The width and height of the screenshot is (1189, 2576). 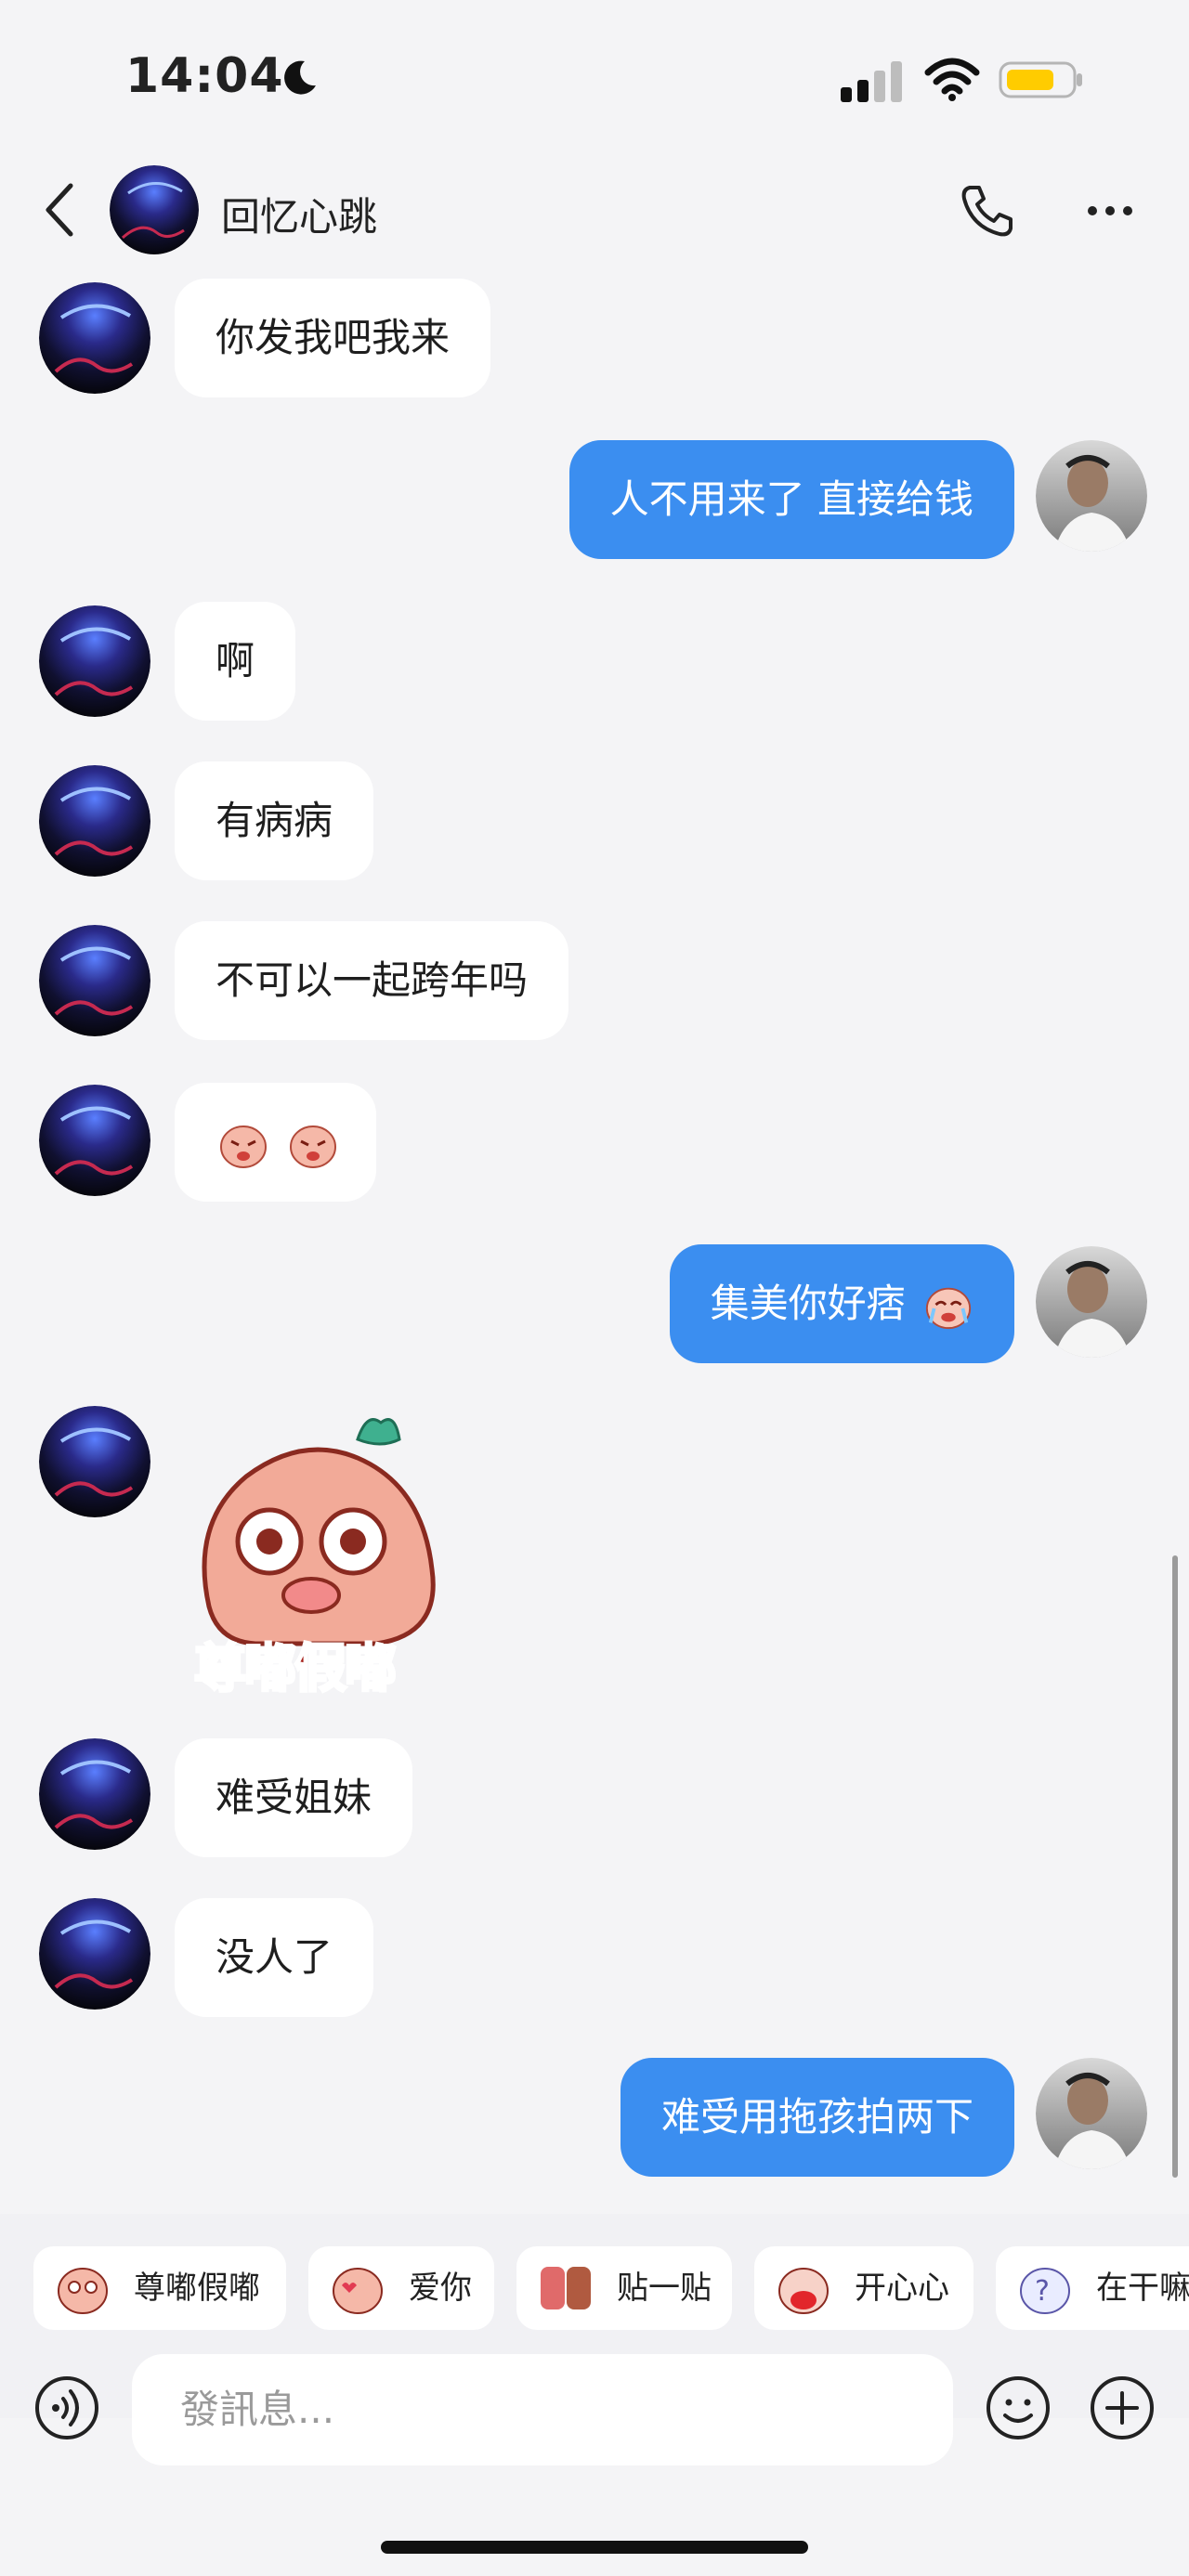 What do you see at coordinates (441, 2288) in the screenshot?
I see `chip-label: 爱你` at bounding box center [441, 2288].